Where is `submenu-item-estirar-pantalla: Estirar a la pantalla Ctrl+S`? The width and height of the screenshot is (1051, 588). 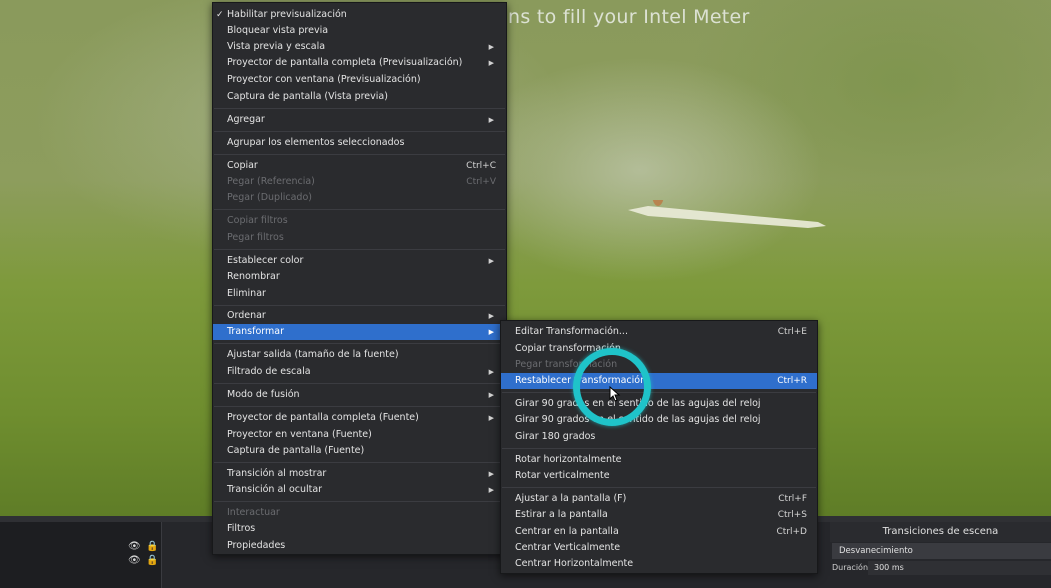 submenu-item-estirar-pantalla: Estirar a la pantalla Ctrl+S is located at coordinates (659, 515).